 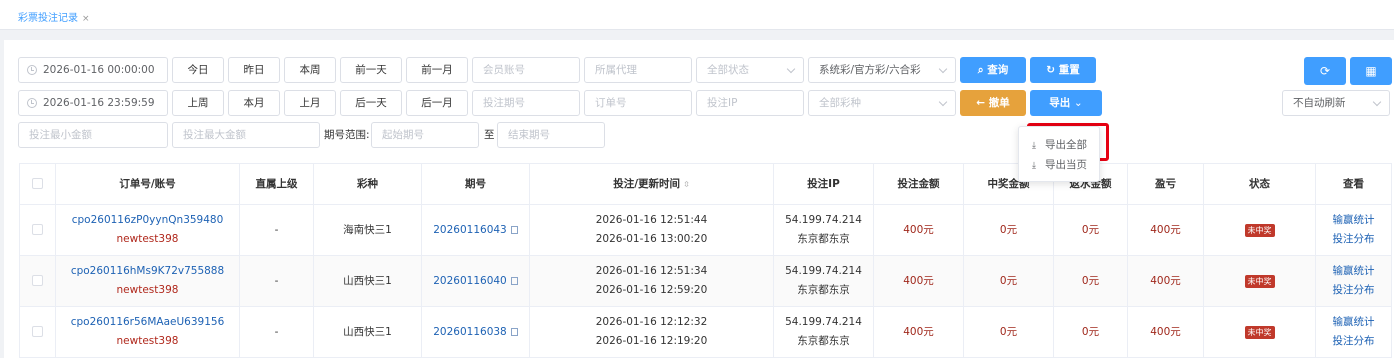 What do you see at coordinates (638, 70) in the screenshot?
I see `agent-input: 所属代理` at bounding box center [638, 70].